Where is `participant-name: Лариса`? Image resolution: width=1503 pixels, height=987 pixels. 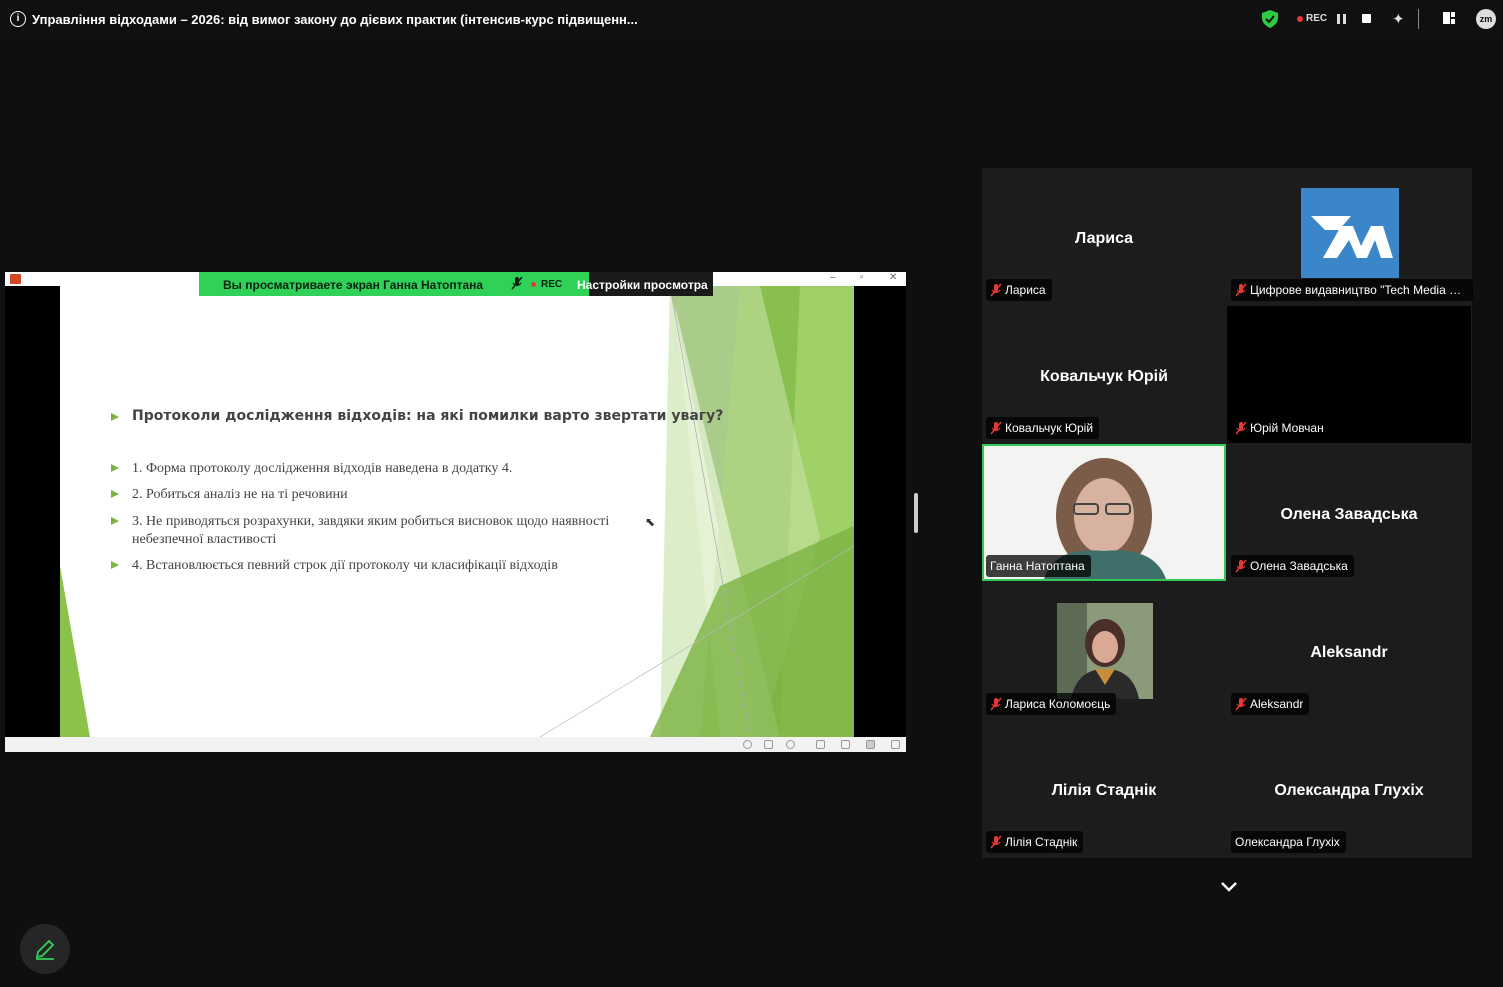
participant-name: Лариса is located at coordinates (1104, 238).